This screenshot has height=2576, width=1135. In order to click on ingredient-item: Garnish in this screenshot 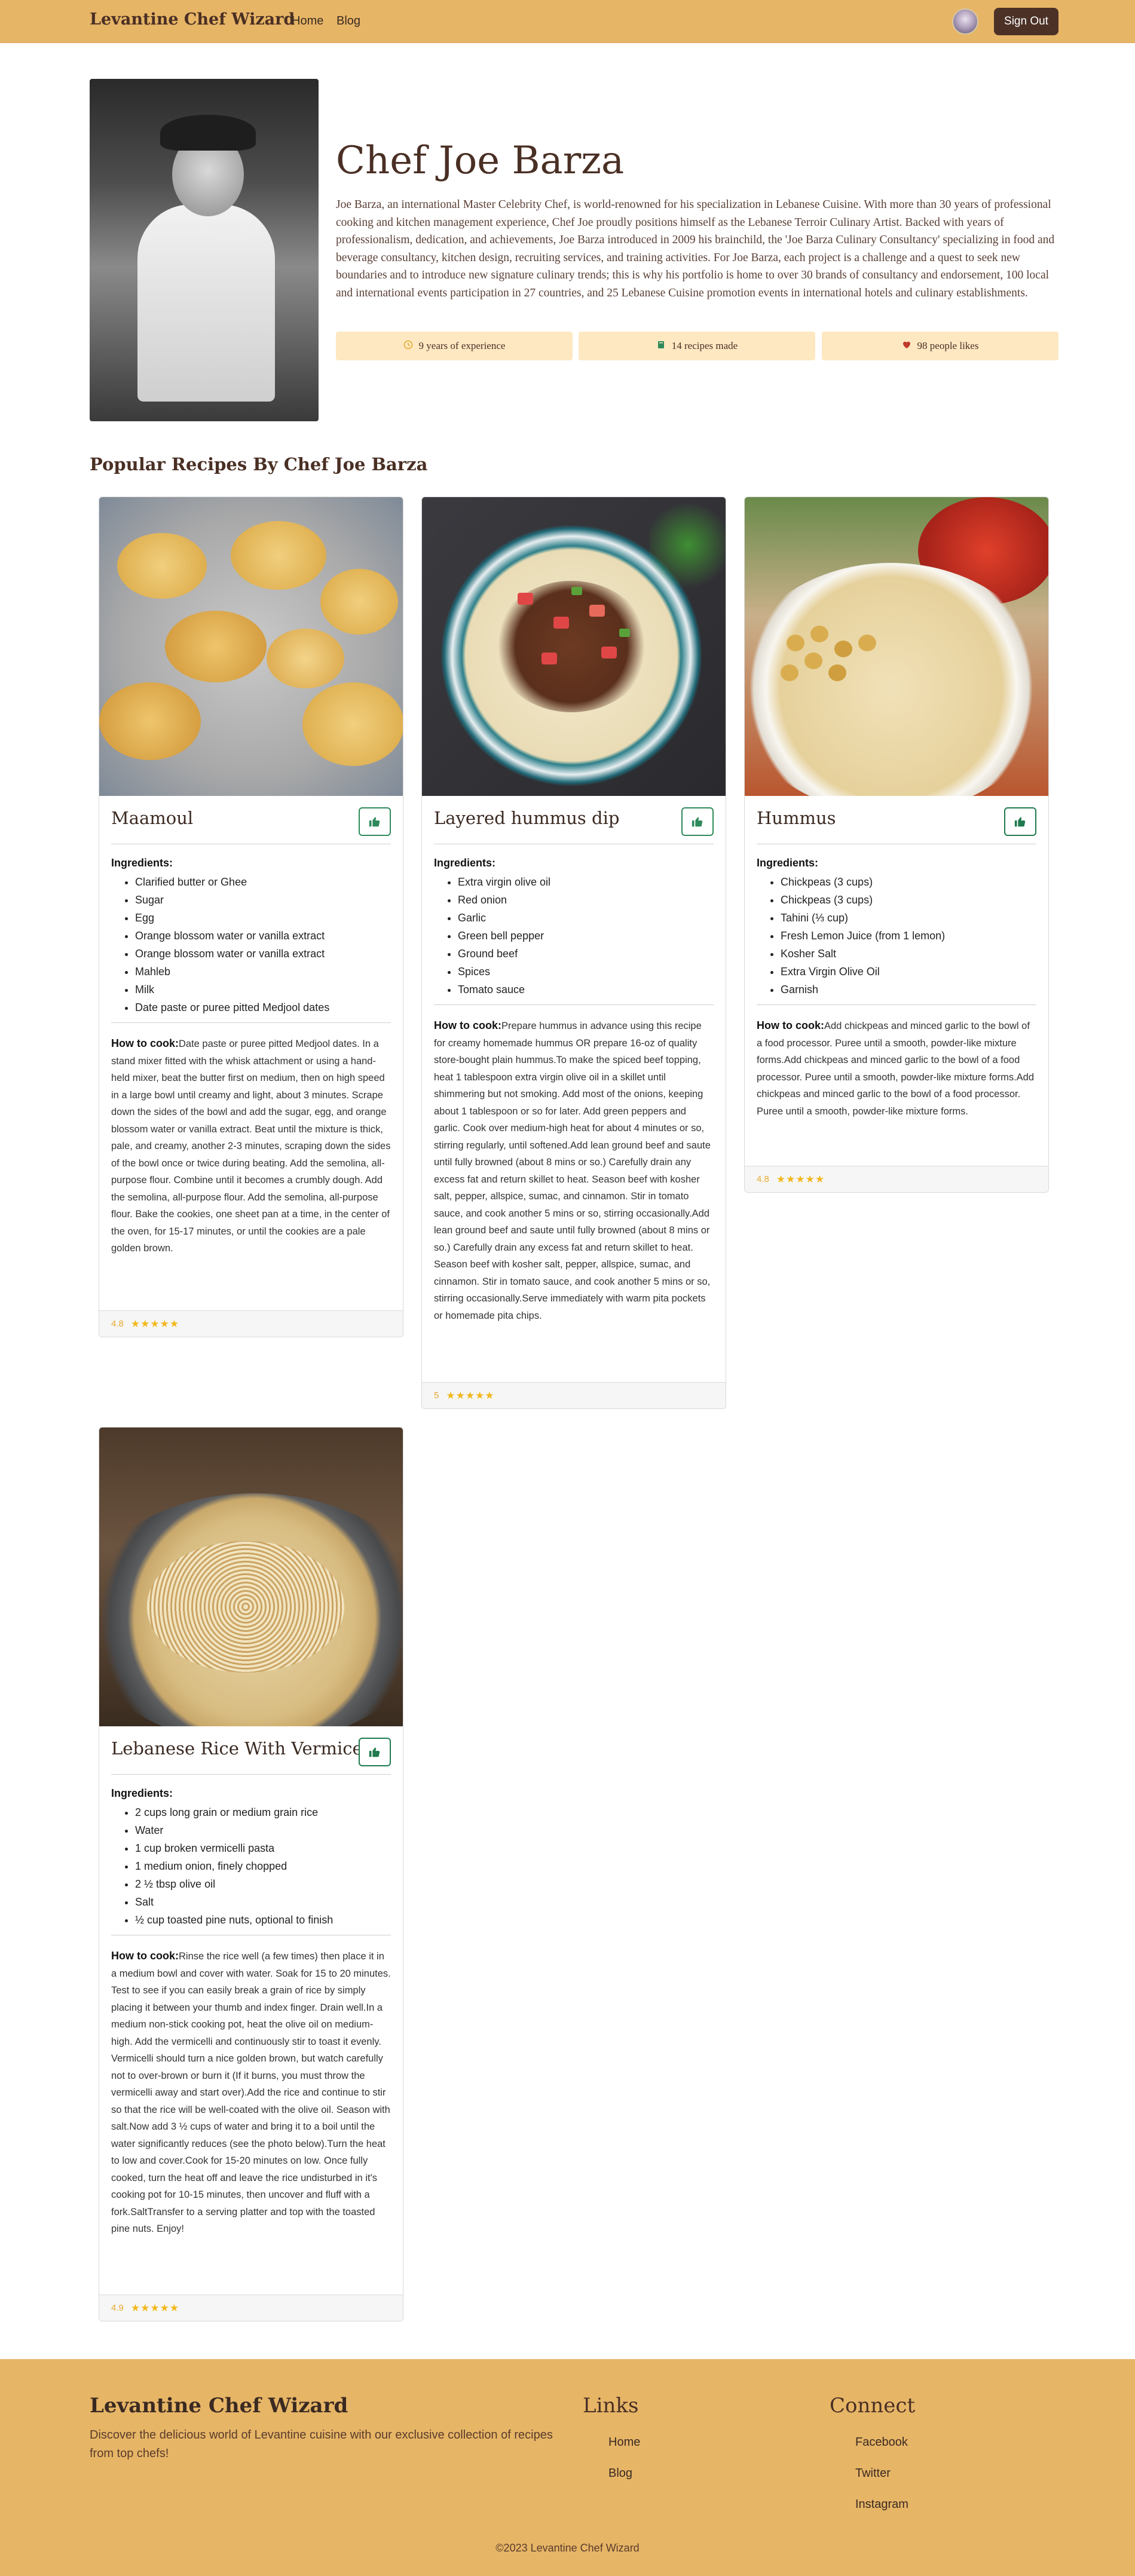, I will do `click(914, 990)`.